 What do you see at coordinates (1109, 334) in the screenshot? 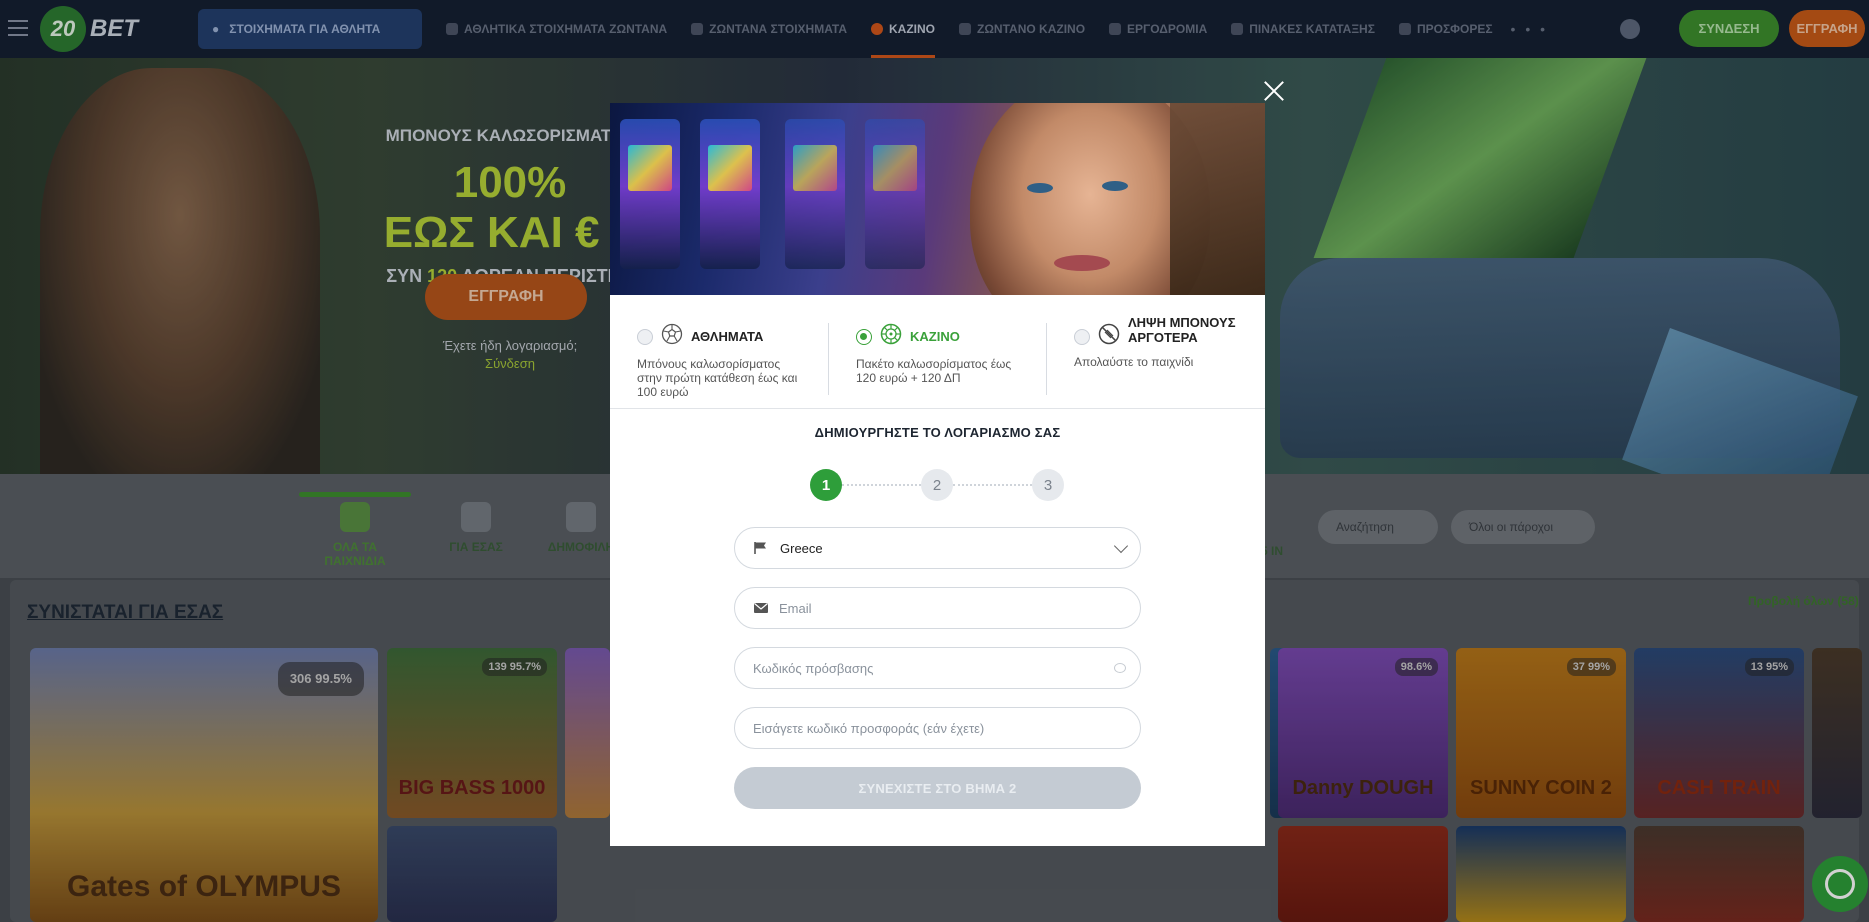
I see `no-bonus-icon` at bounding box center [1109, 334].